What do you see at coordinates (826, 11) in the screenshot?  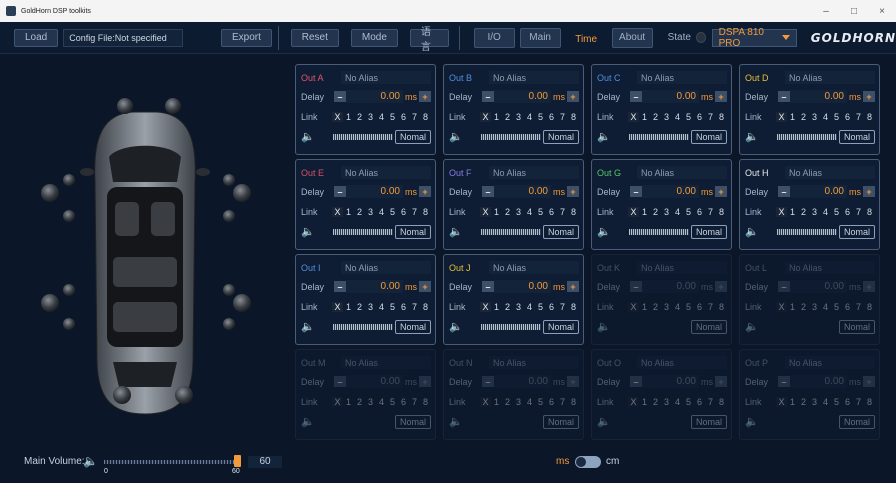 I see `minimize-button: –` at bounding box center [826, 11].